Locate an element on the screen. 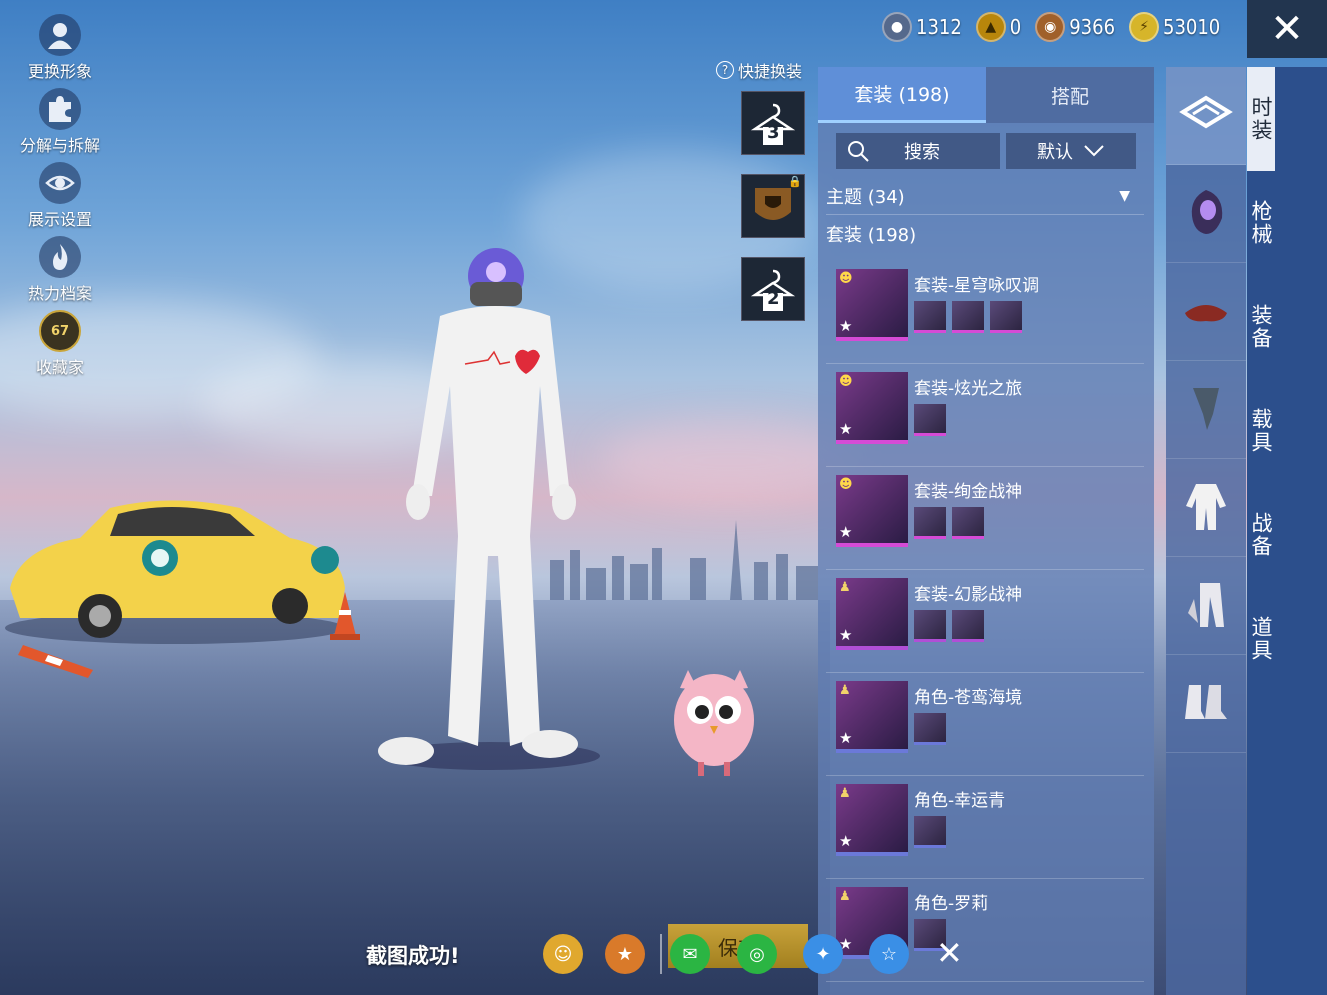  outfit-list-item: ♟ ★ 角色-苍鸾海境 is located at coordinates (985, 724).